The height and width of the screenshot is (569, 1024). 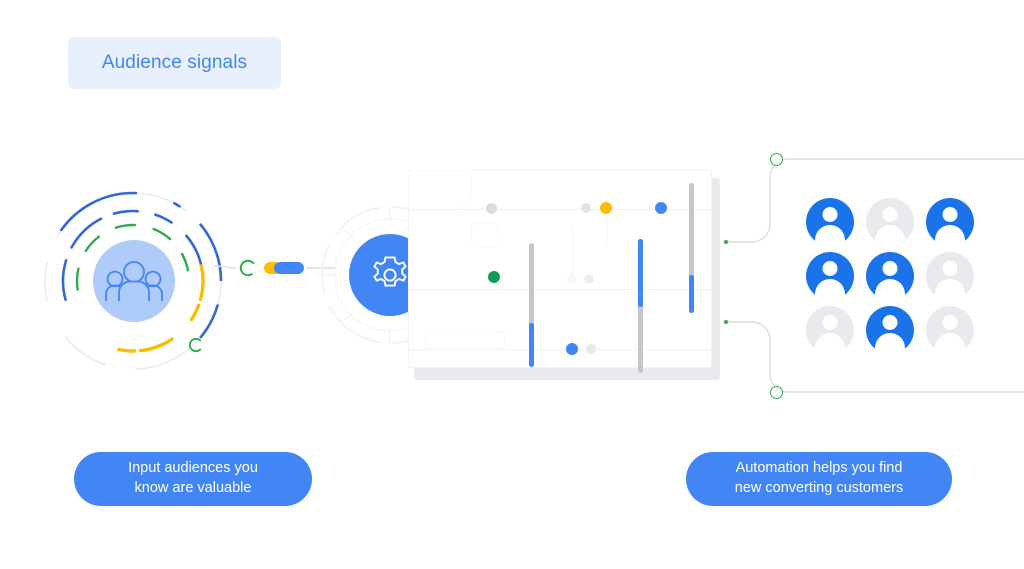 What do you see at coordinates (640, 273) in the screenshot?
I see `slider-2-fill` at bounding box center [640, 273].